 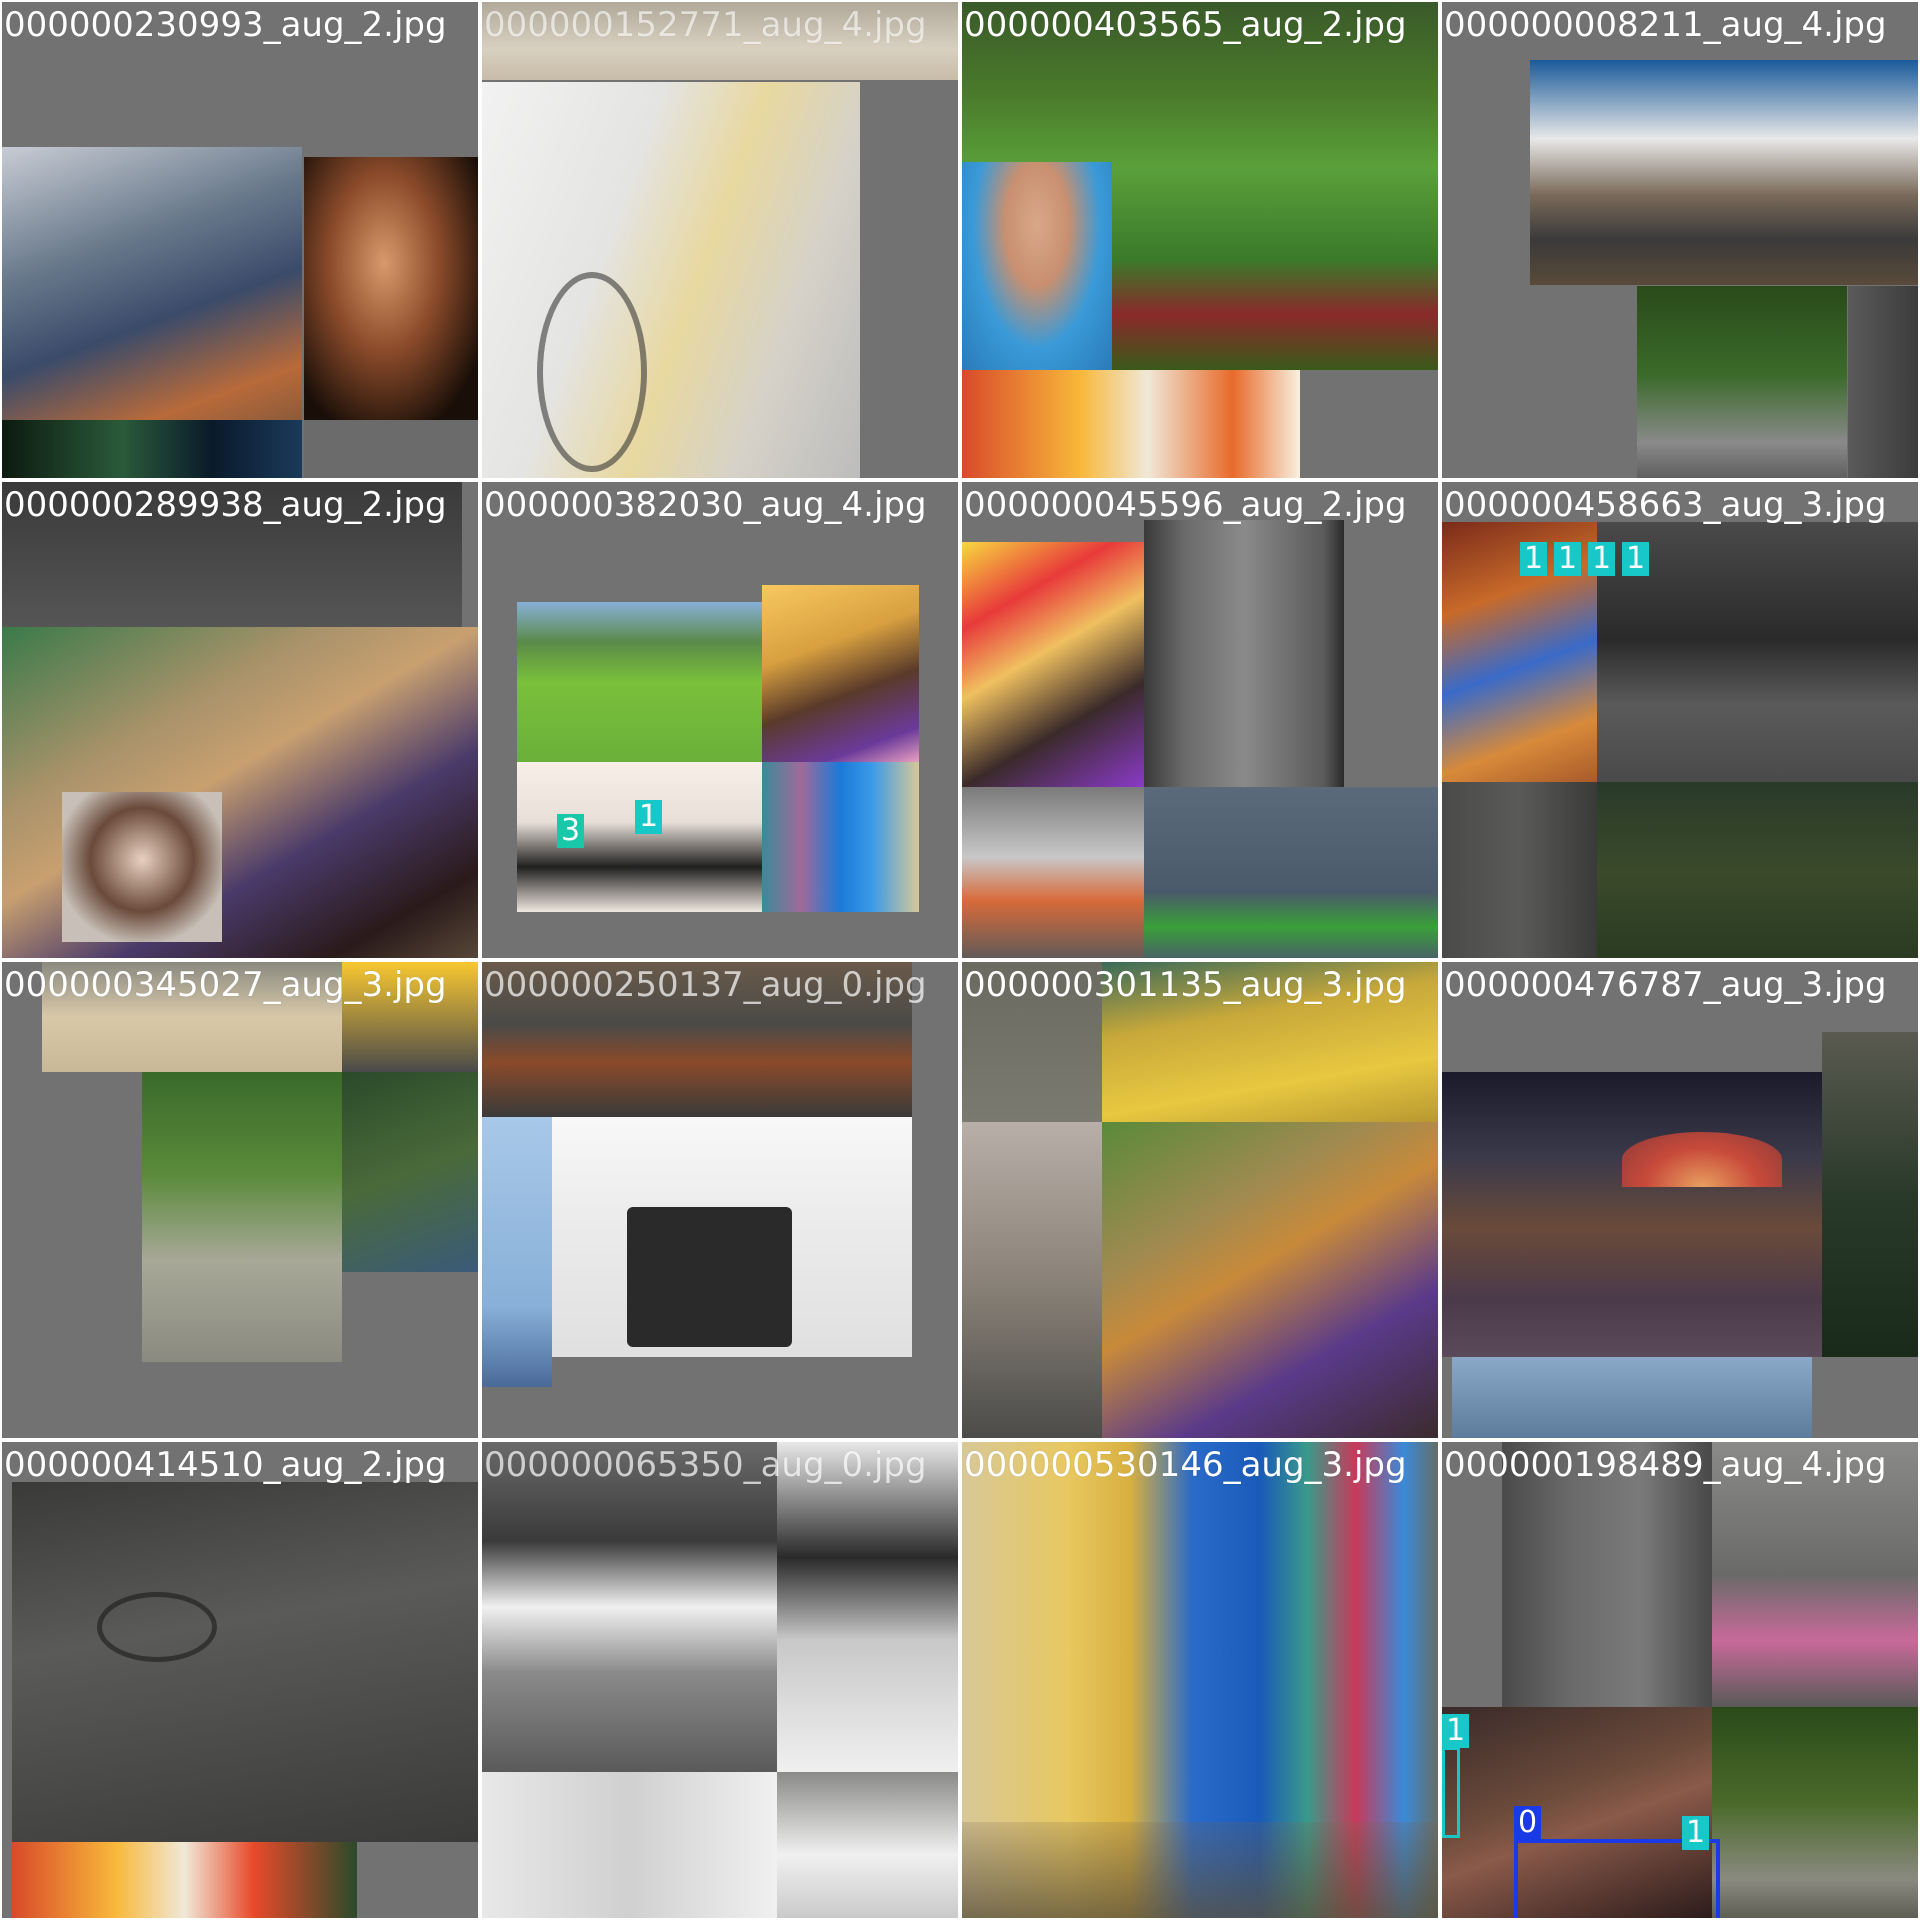 I want to click on still-life-image, so click(x=1053, y=664).